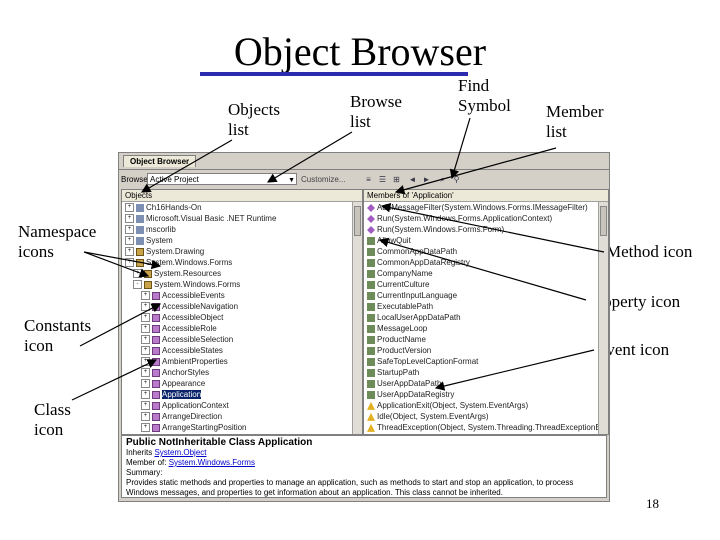 The width and height of the screenshot is (720, 540). What do you see at coordinates (481, 361) in the screenshot?
I see `members-row: SafeTopLevelCaptionFormat` at bounding box center [481, 361].